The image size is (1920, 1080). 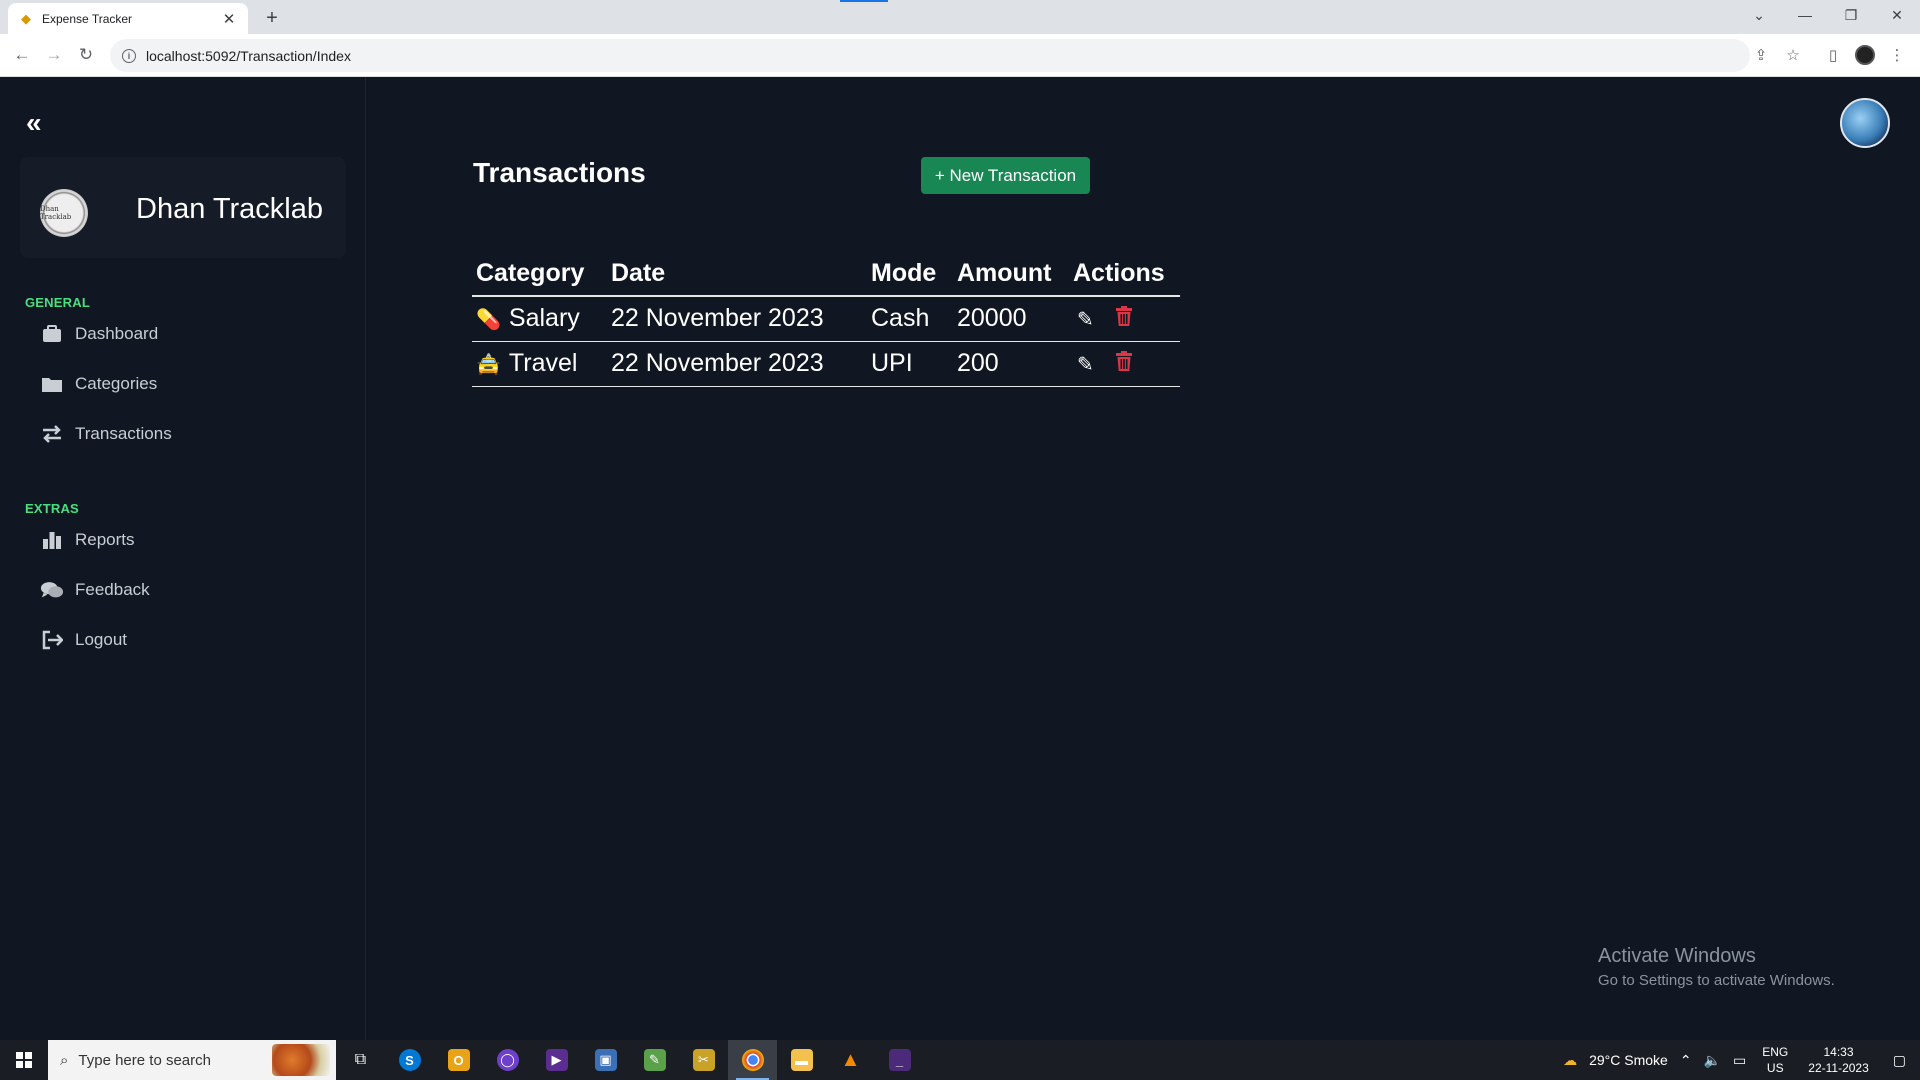 What do you see at coordinates (409, 1060) in the screenshot?
I see `skype-icon: S` at bounding box center [409, 1060].